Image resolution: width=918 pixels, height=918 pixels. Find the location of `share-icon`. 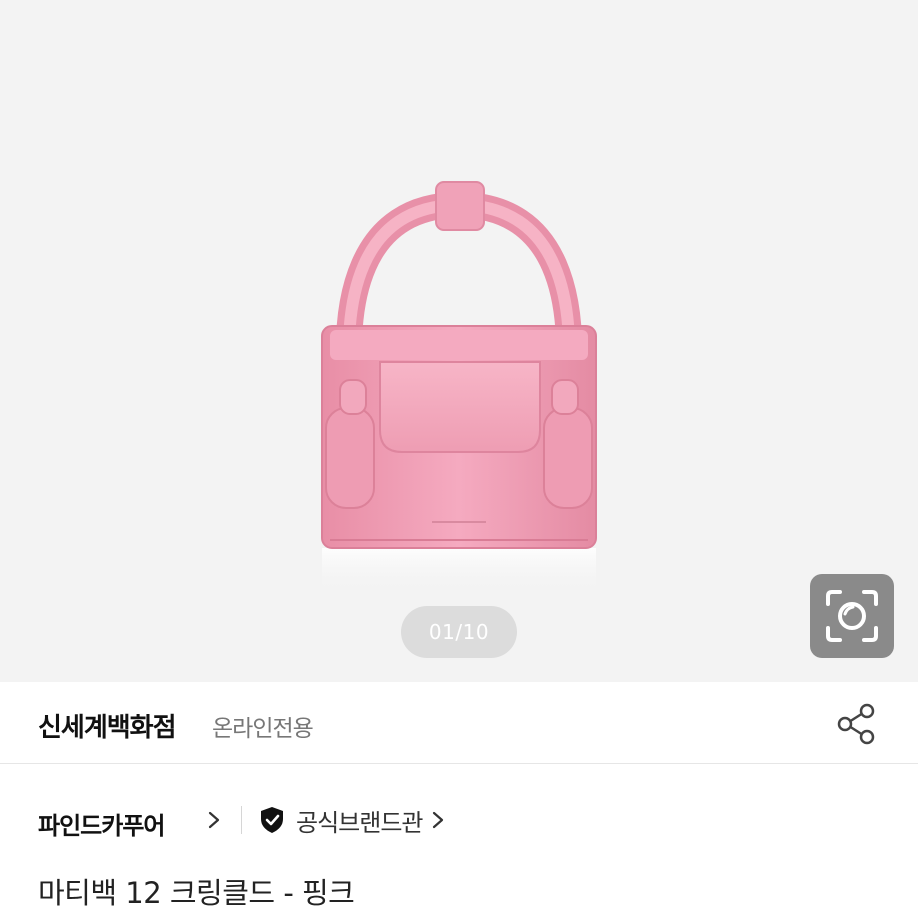

share-icon is located at coordinates (856, 724).